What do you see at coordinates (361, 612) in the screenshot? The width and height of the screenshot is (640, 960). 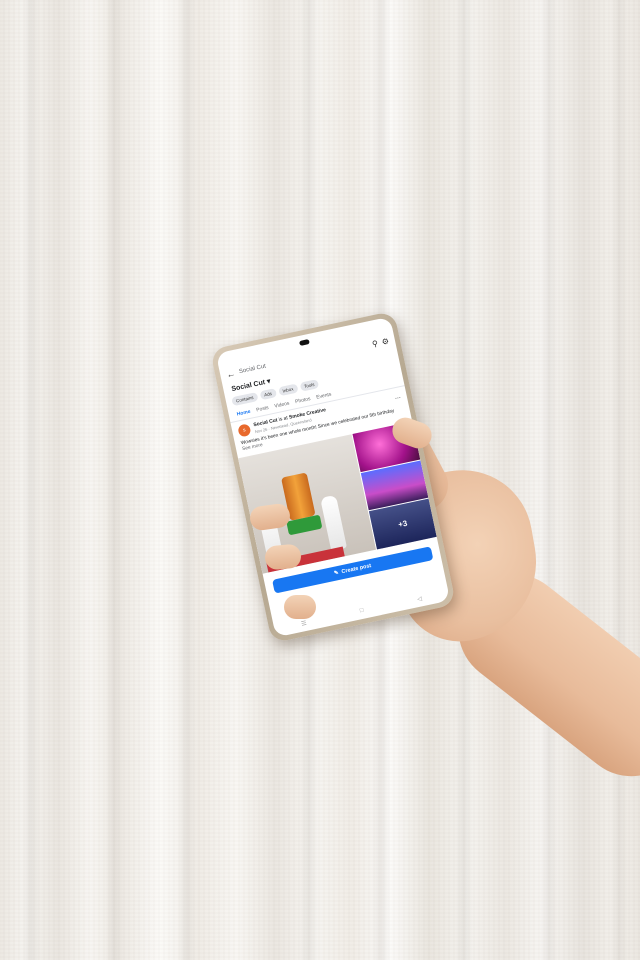 I see `home-icon: □` at bounding box center [361, 612].